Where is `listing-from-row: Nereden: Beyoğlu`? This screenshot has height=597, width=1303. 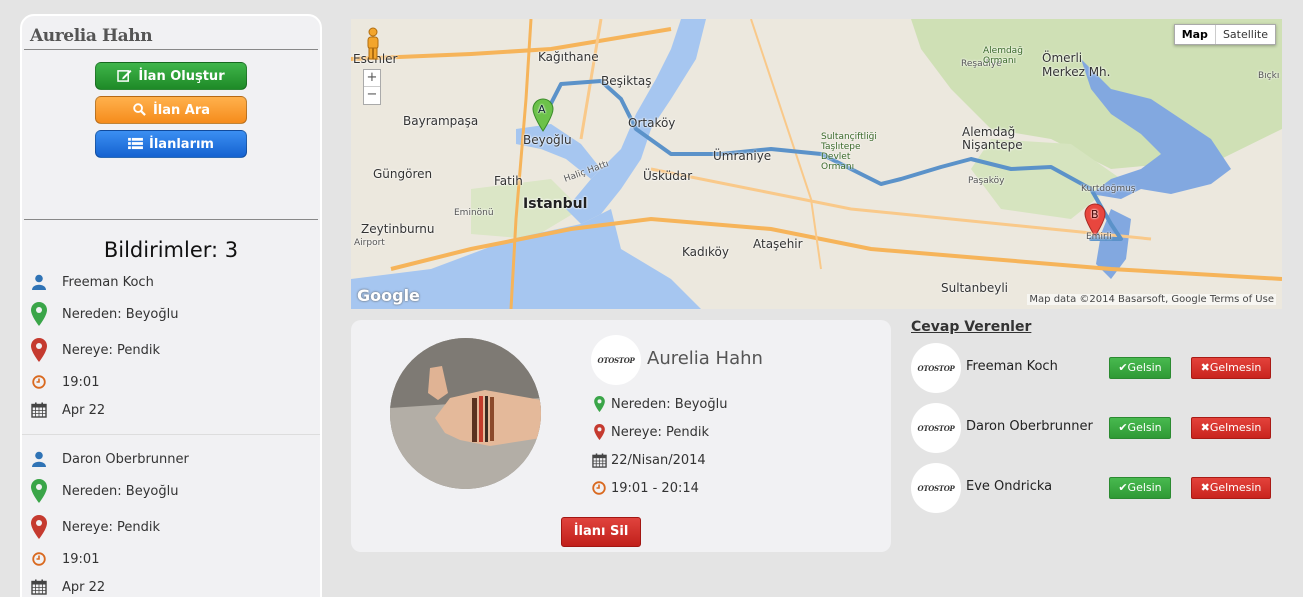
listing-from-row: Nereden: Beyoğlu is located at coordinates (659, 404).